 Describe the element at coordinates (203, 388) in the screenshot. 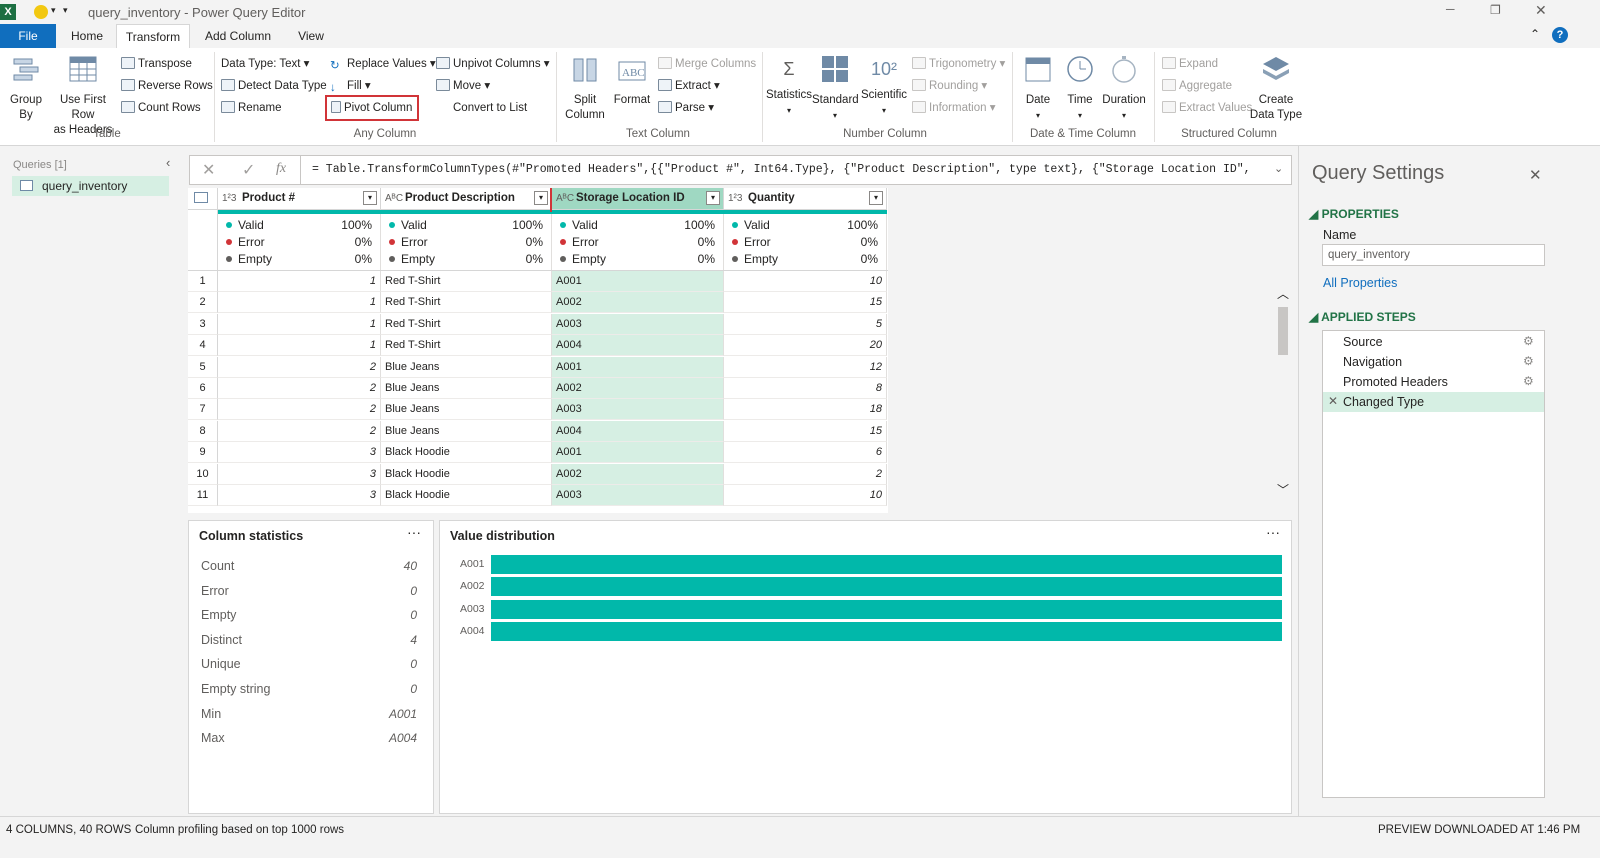

I see `row-number: 6` at that location.